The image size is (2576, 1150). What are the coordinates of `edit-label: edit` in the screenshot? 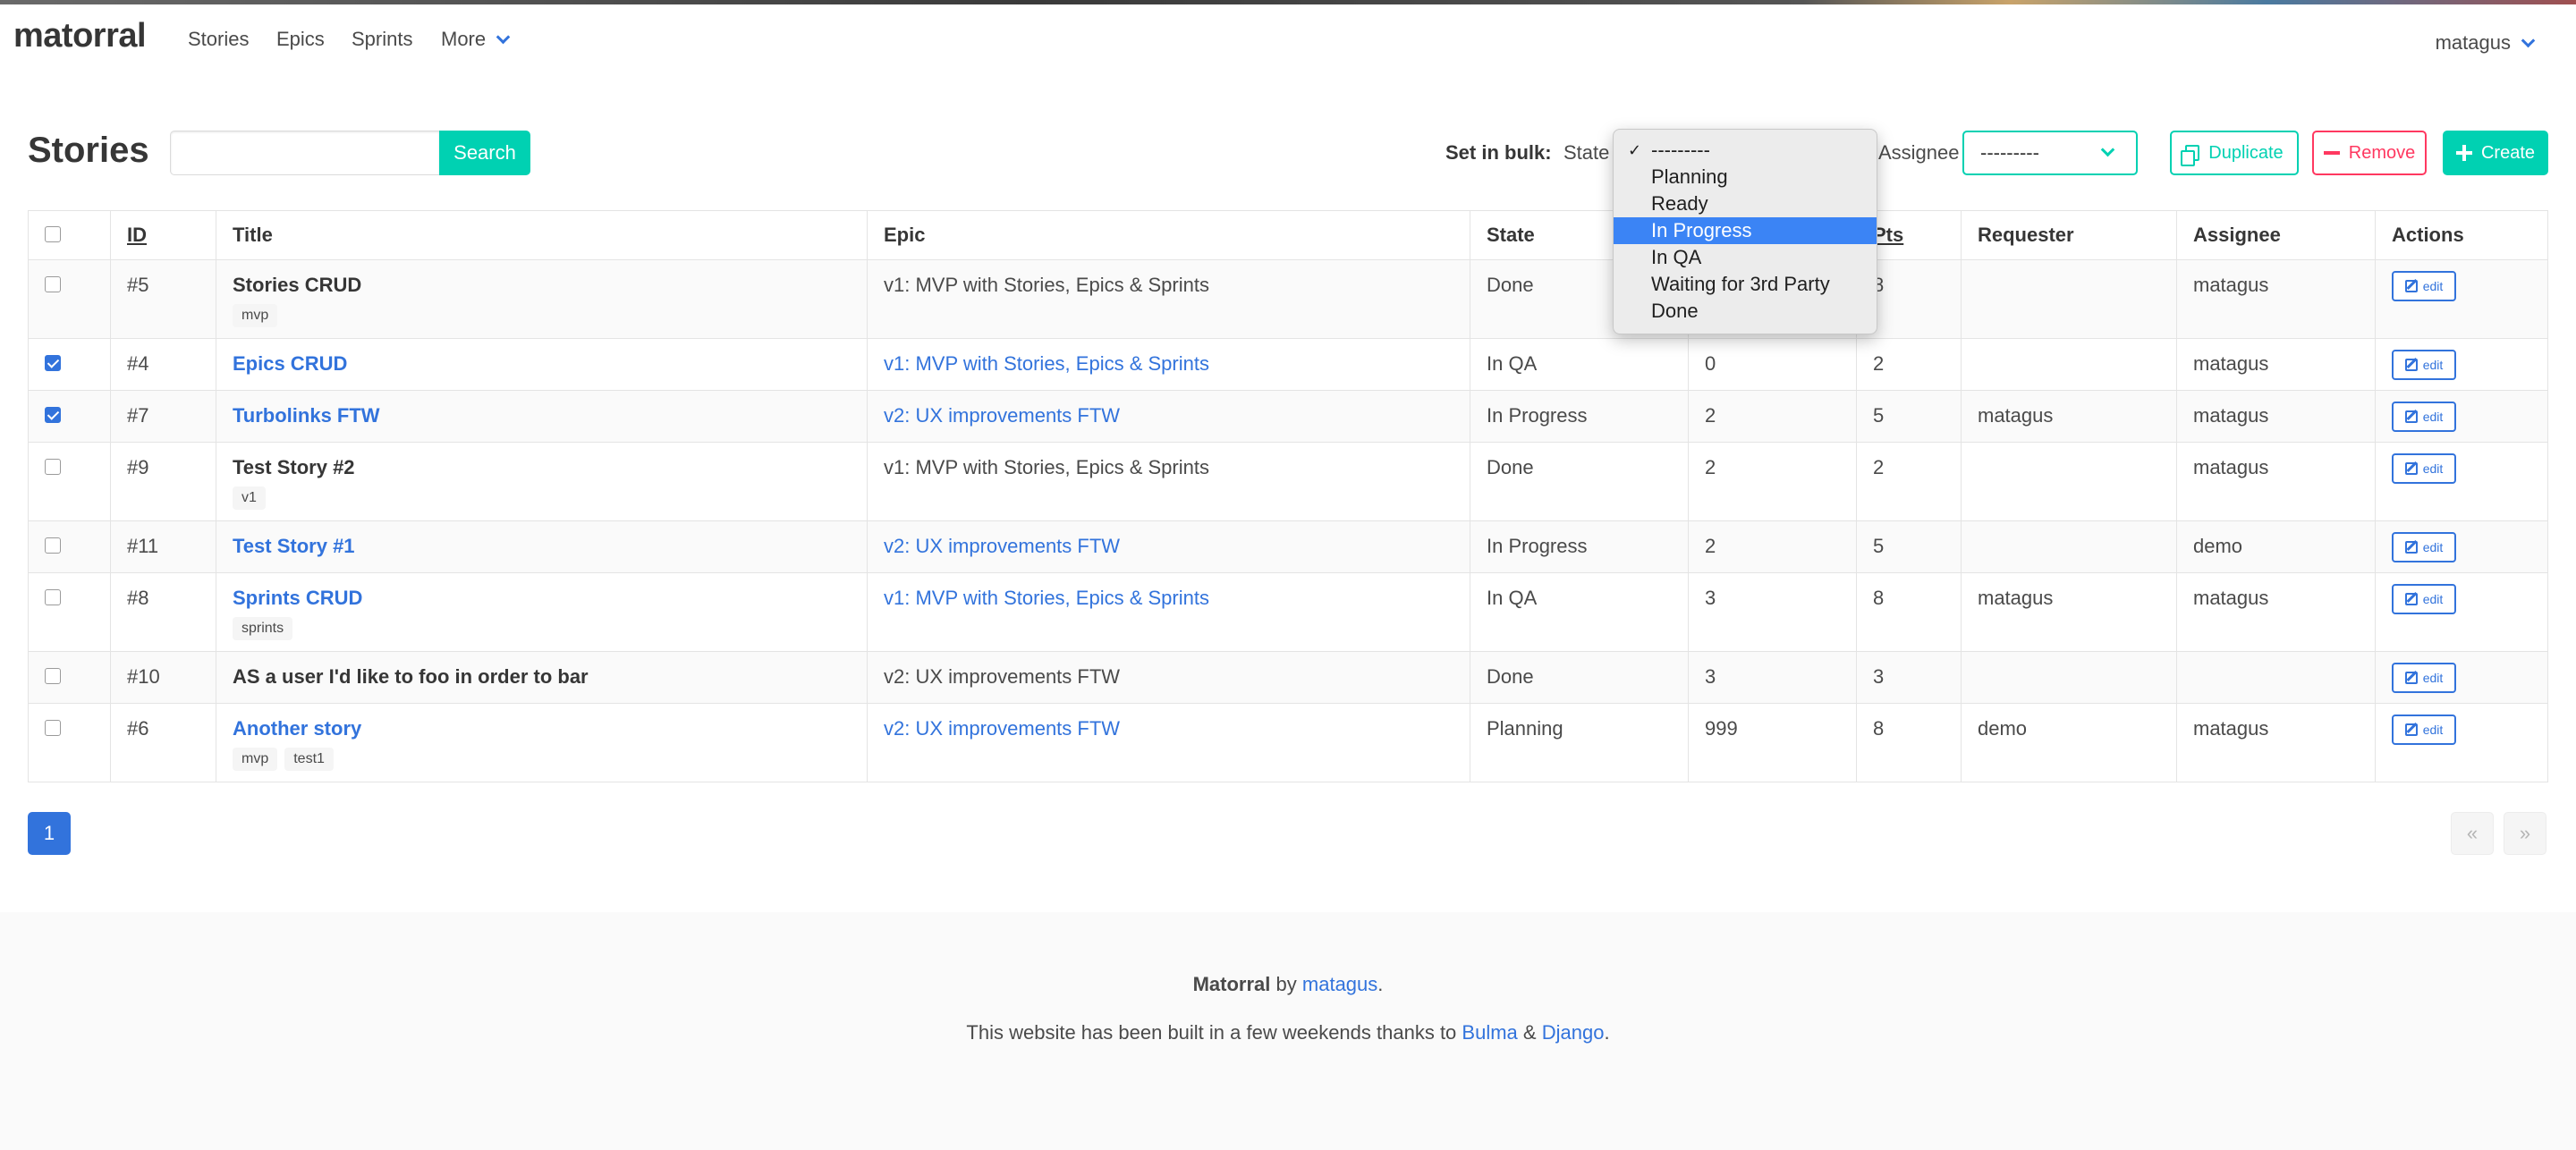 It's located at (2433, 678).